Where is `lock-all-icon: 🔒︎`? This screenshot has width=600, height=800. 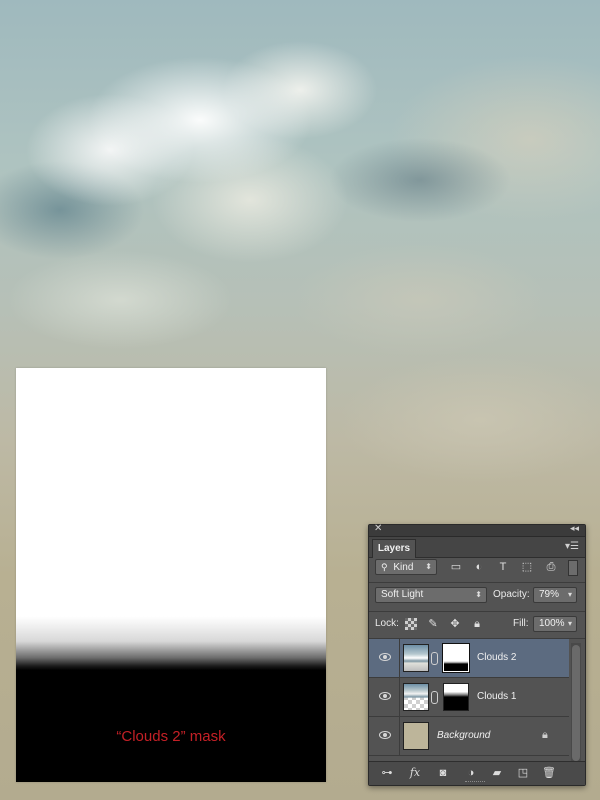 lock-all-icon: 🔒︎ is located at coordinates (477, 624).